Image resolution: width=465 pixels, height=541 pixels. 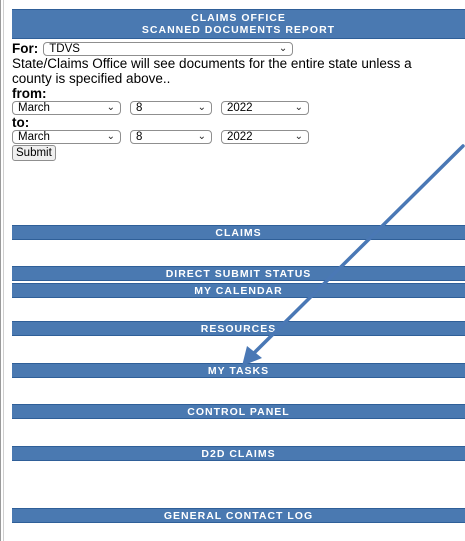 What do you see at coordinates (2, 270) in the screenshot?
I see `left-border` at bounding box center [2, 270].